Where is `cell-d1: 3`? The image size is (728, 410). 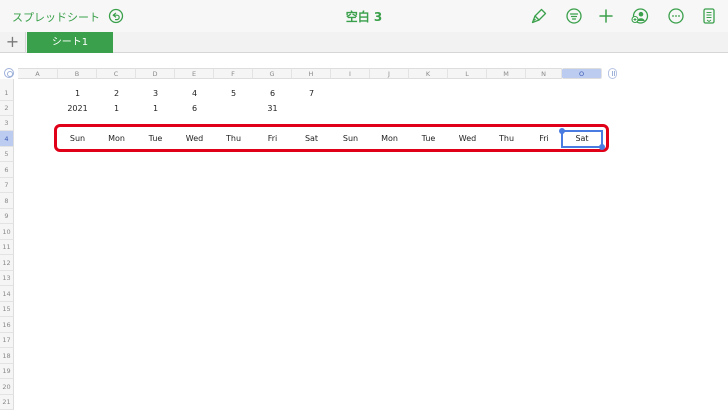
cell-d1: 3 is located at coordinates (155, 93).